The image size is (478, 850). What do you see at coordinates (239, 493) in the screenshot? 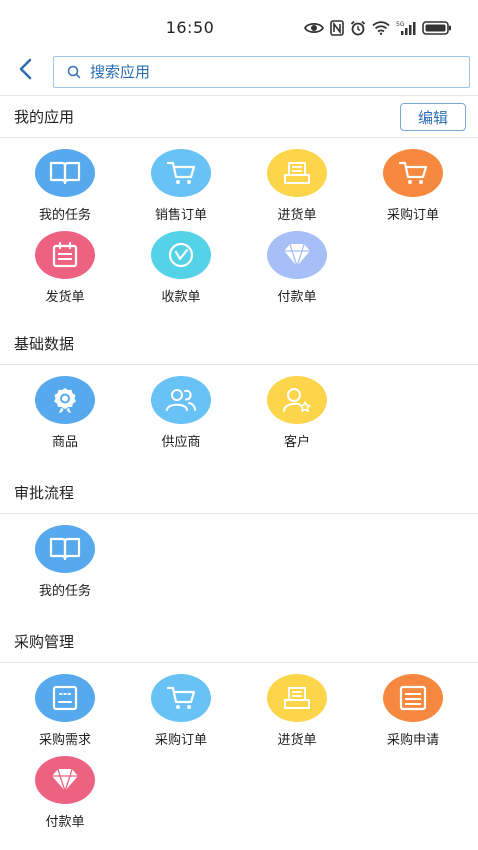
I see `section-header: 审批流程` at bounding box center [239, 493].